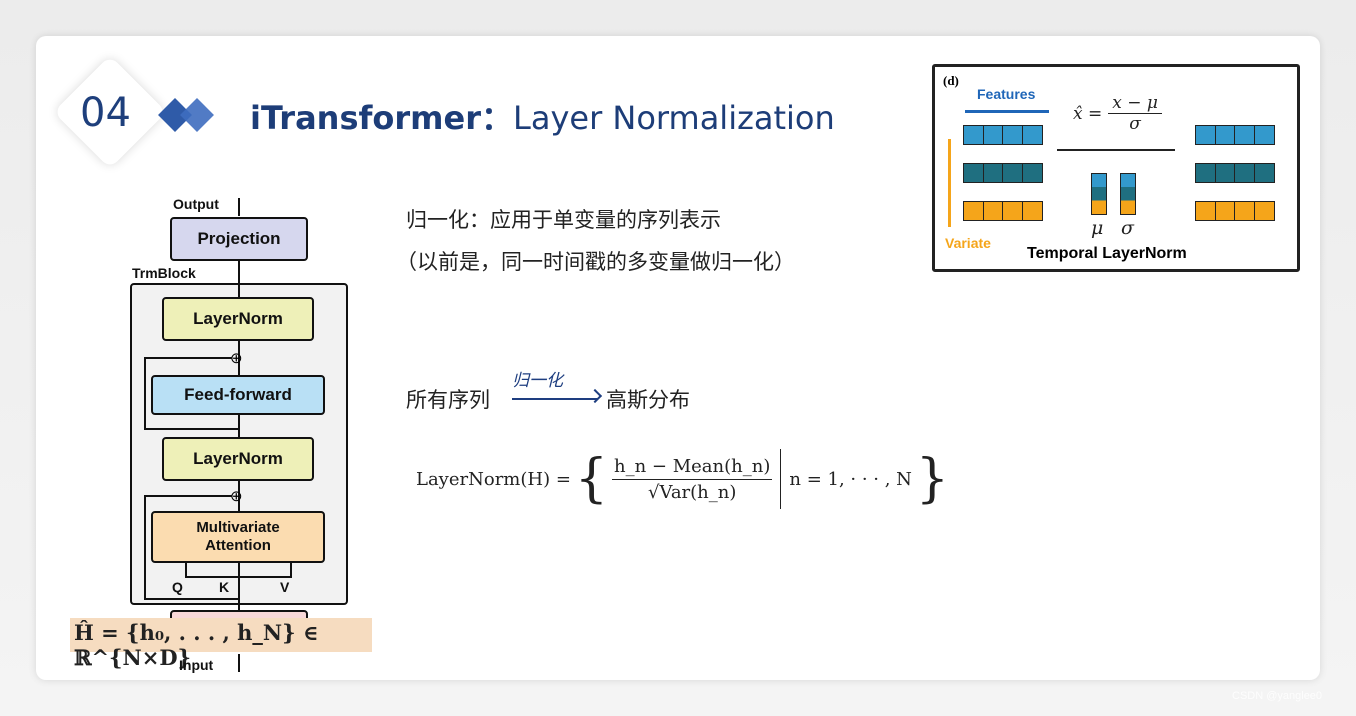 The image size is (1356, 716). What do you see at coordinates (1007, 111) in the screenshot?
I see `features-arrow-icon` at bounding box center [1007, 111].